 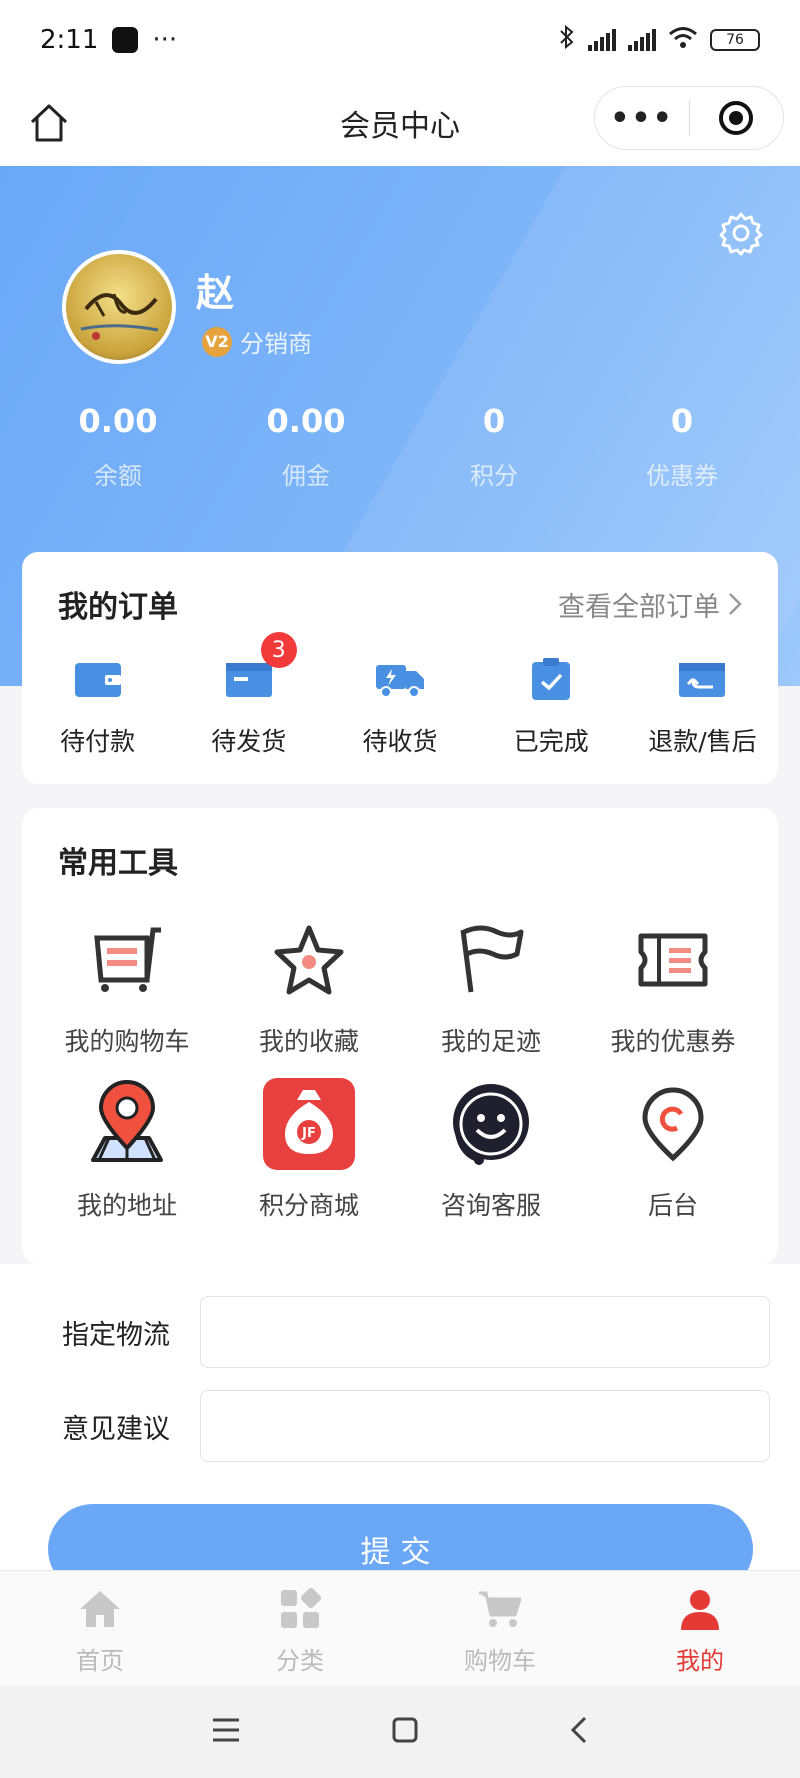 I want to click on more-menu-button: •••, so click(x=642, y=118).